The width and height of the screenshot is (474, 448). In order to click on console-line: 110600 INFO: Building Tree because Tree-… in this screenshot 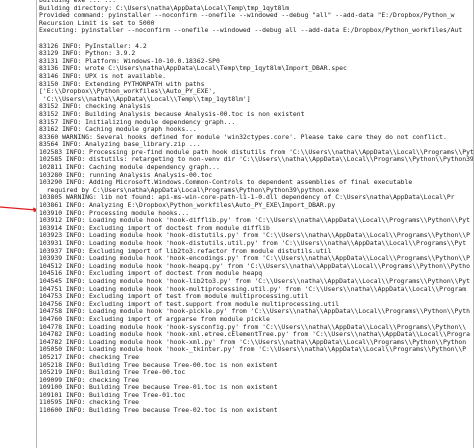, I will do `click(158, 410)`.